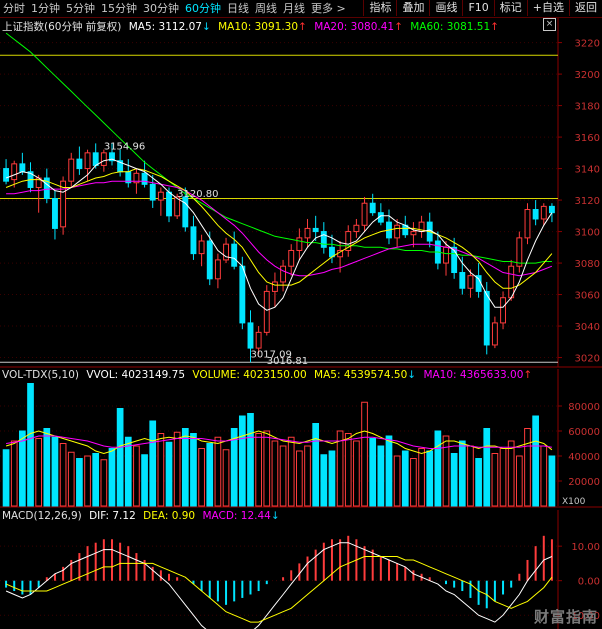  What do you see at coordinates (584, 457) in the screenshot?
I see `y-tick-label: 40000` at bounding box center [584, 457].